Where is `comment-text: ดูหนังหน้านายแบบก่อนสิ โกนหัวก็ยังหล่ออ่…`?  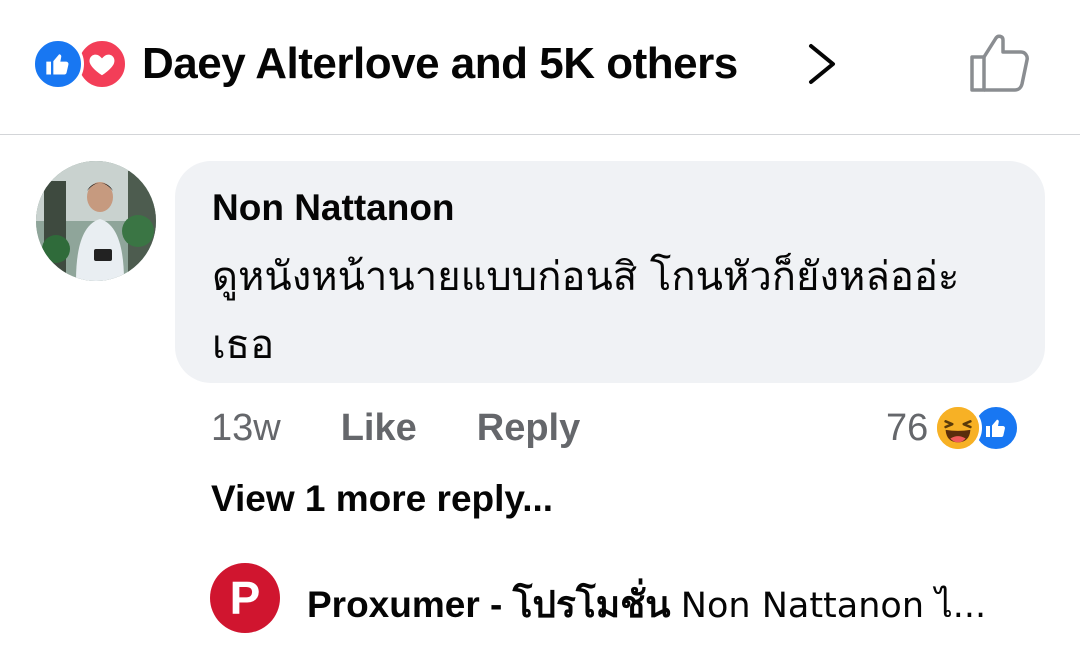 comment-text: ดูหนังหน้านายแบบก่อนสิ โกนหัวก็ยังหล่ออ่… is located at coordinates (586, 311).